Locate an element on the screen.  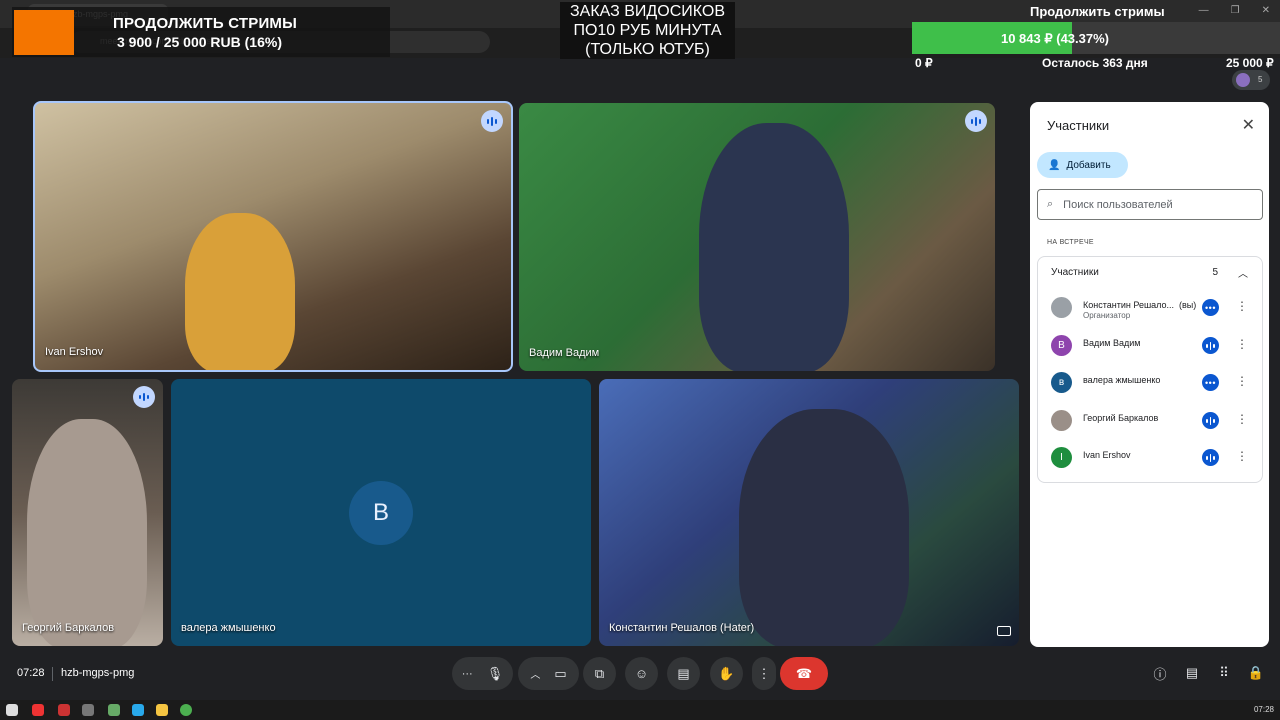
section-caption: НА ВСТРЕЧЕ is located at coordinates (1070, 242).